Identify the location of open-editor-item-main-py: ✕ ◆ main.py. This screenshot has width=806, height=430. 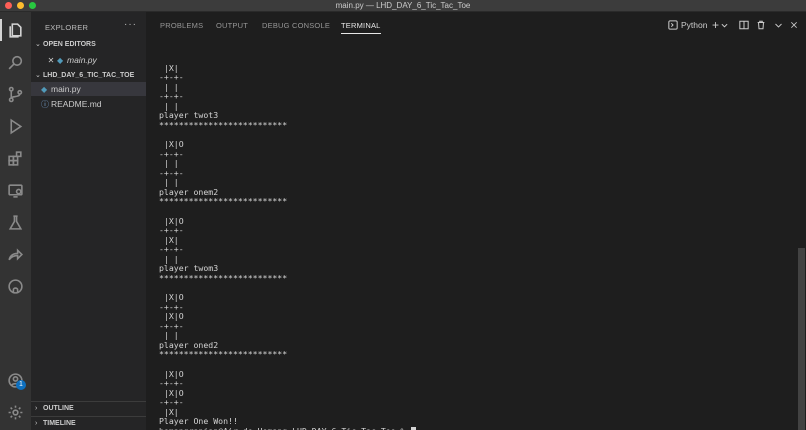
(88, 60).